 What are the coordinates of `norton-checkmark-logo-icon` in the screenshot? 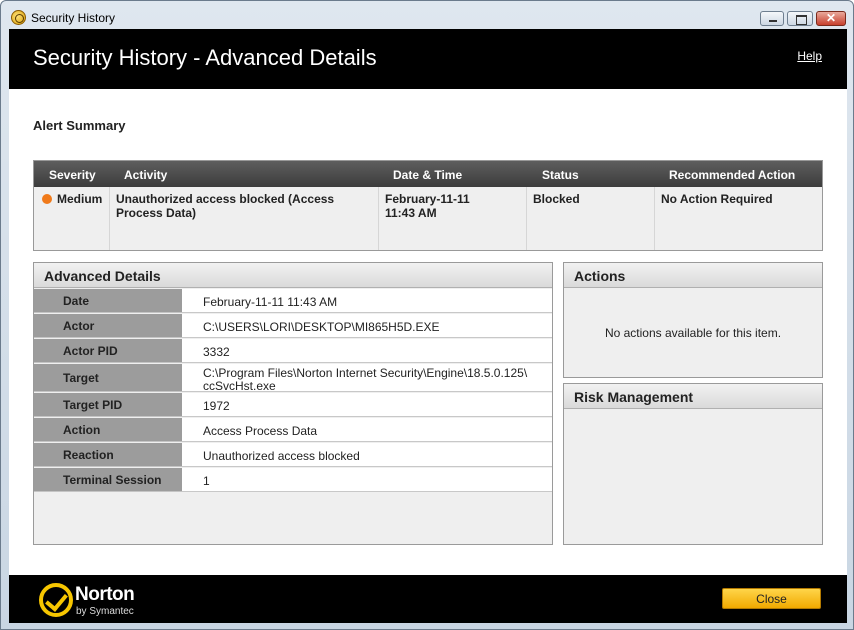 It's located at (56, 600).